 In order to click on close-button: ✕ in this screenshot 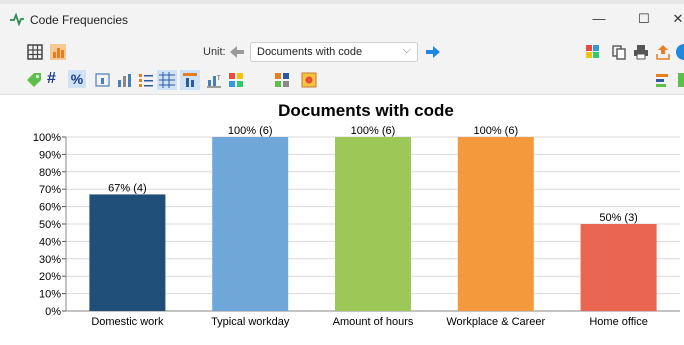, I will do `click(678, 19)`.